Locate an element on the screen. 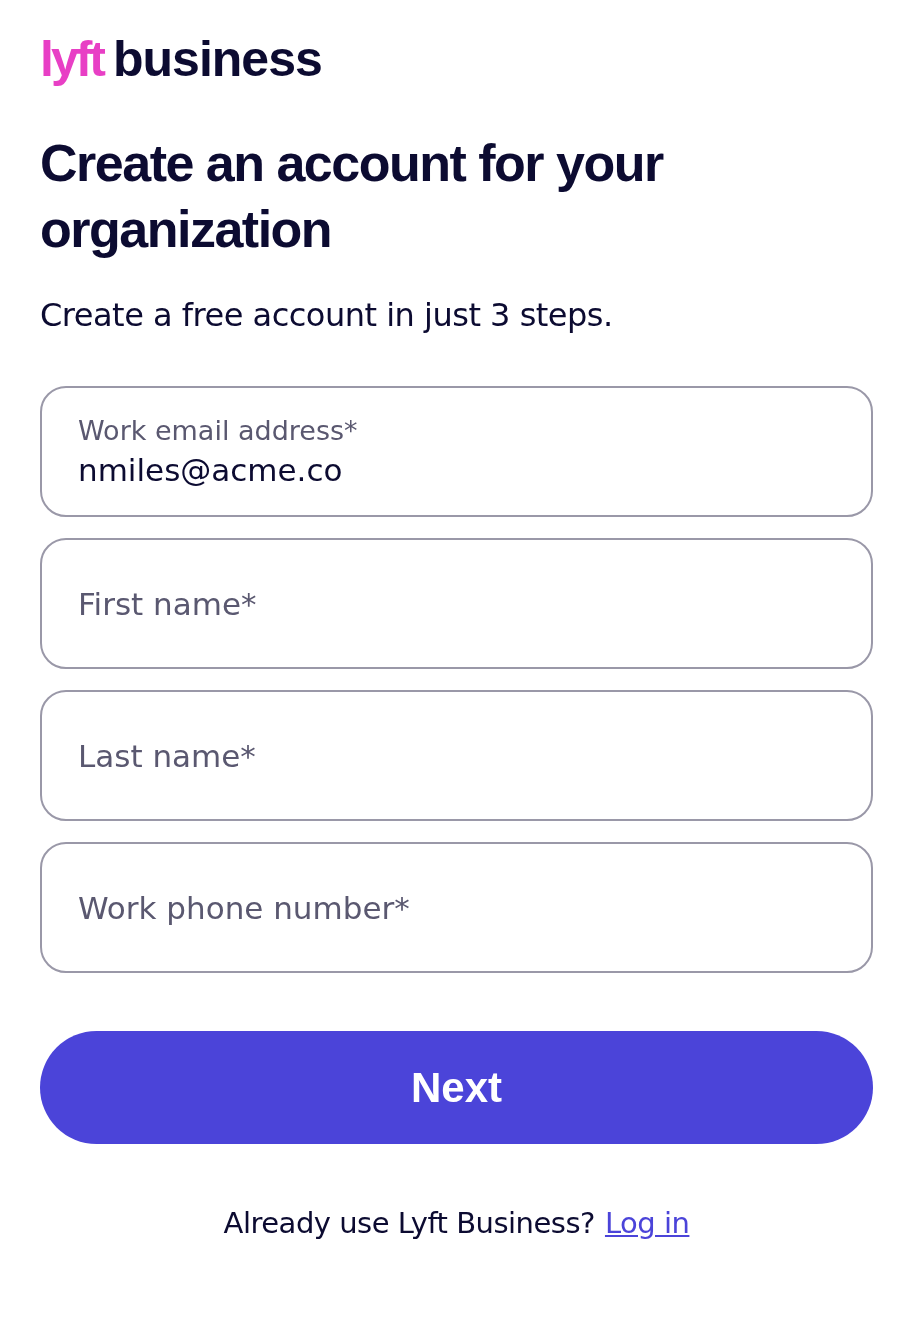 This screenshot has height=1326, width=916. product-name: business is located at coordinates (217, 59).